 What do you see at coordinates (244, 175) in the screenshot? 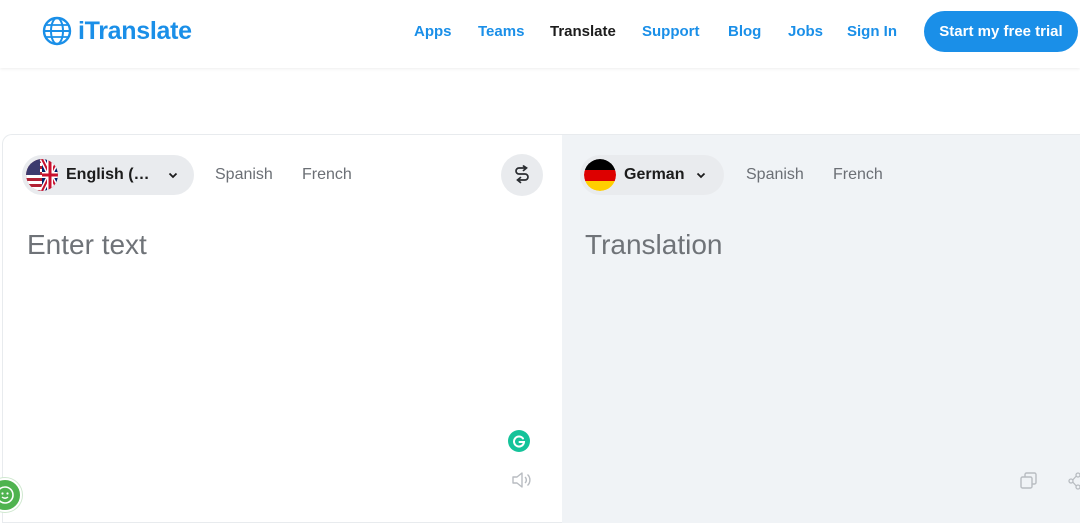
I see `source-option-spanish: Spanish` at bounding box center [244, 175].